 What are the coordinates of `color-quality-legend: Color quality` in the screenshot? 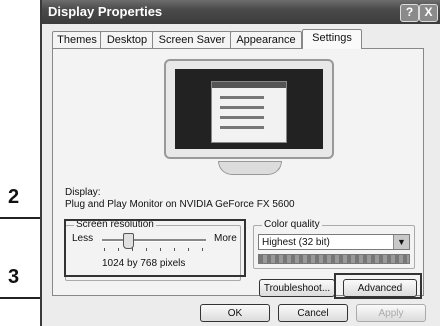 It's located at (292, 224).